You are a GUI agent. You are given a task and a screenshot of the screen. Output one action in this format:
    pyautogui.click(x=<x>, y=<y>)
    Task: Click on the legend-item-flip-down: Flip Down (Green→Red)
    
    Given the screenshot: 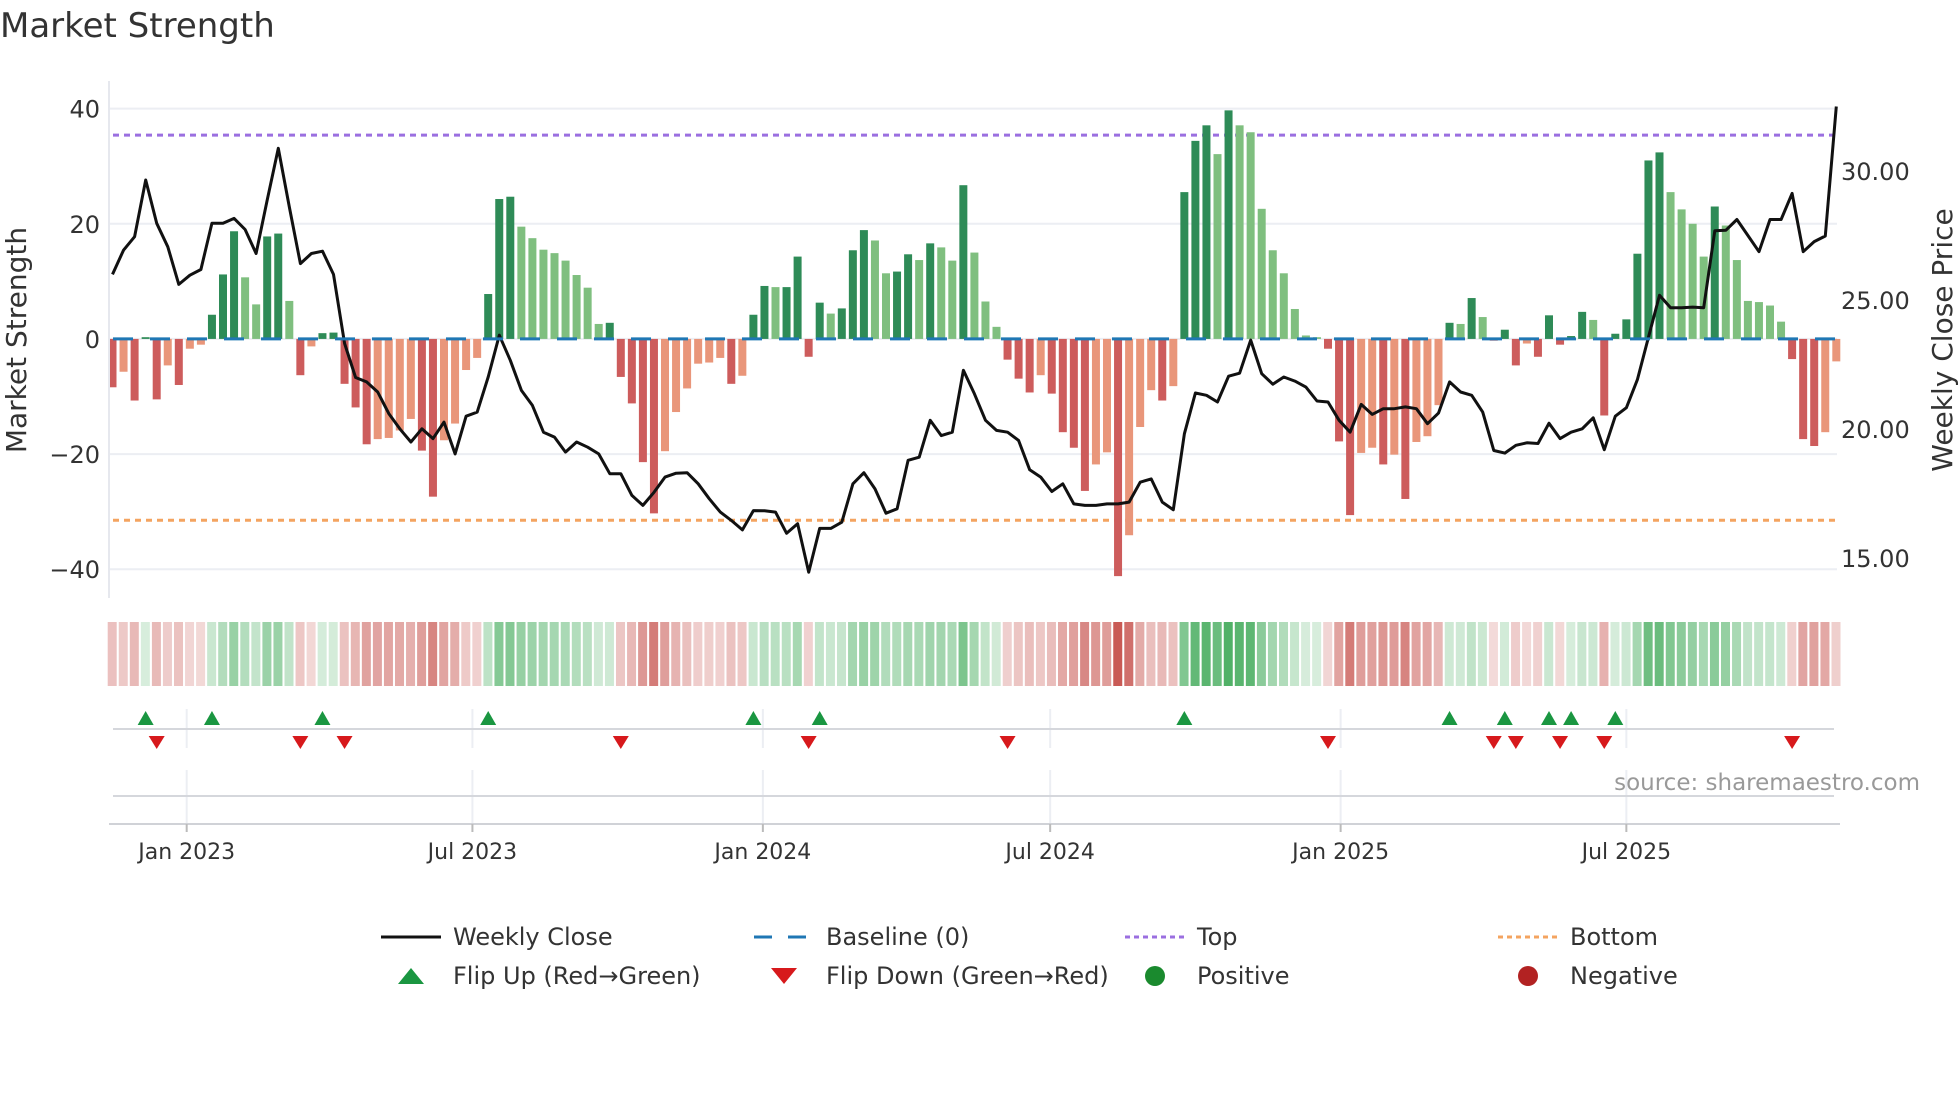 What is the action you would take?
    pyautogui.click(x=931, y=976)
    